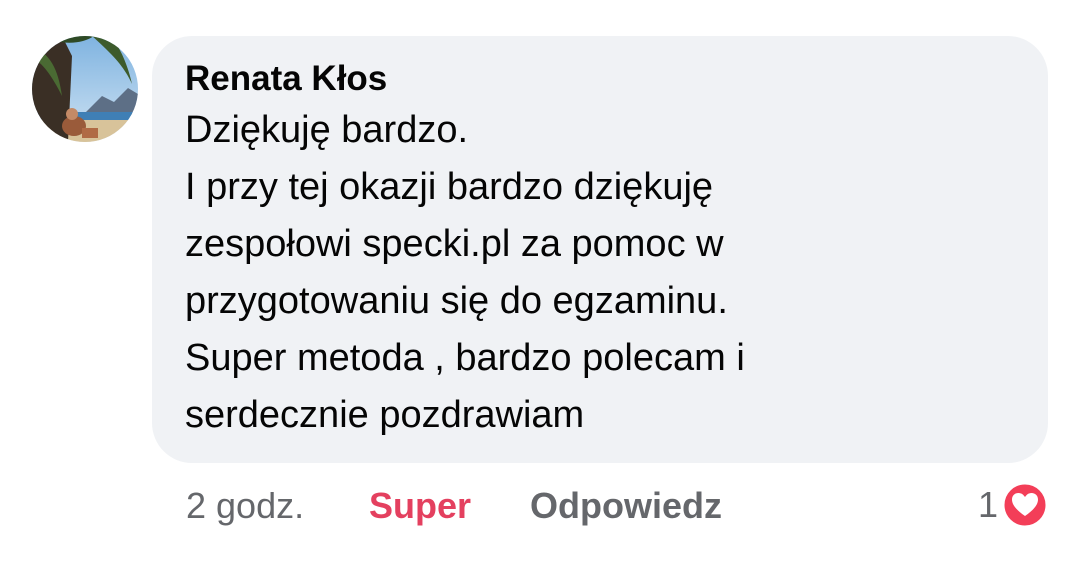 The height and width of the screenshot is (565, 1079). I want to click on comment-author: Renata Kłos, so click(601, 79).